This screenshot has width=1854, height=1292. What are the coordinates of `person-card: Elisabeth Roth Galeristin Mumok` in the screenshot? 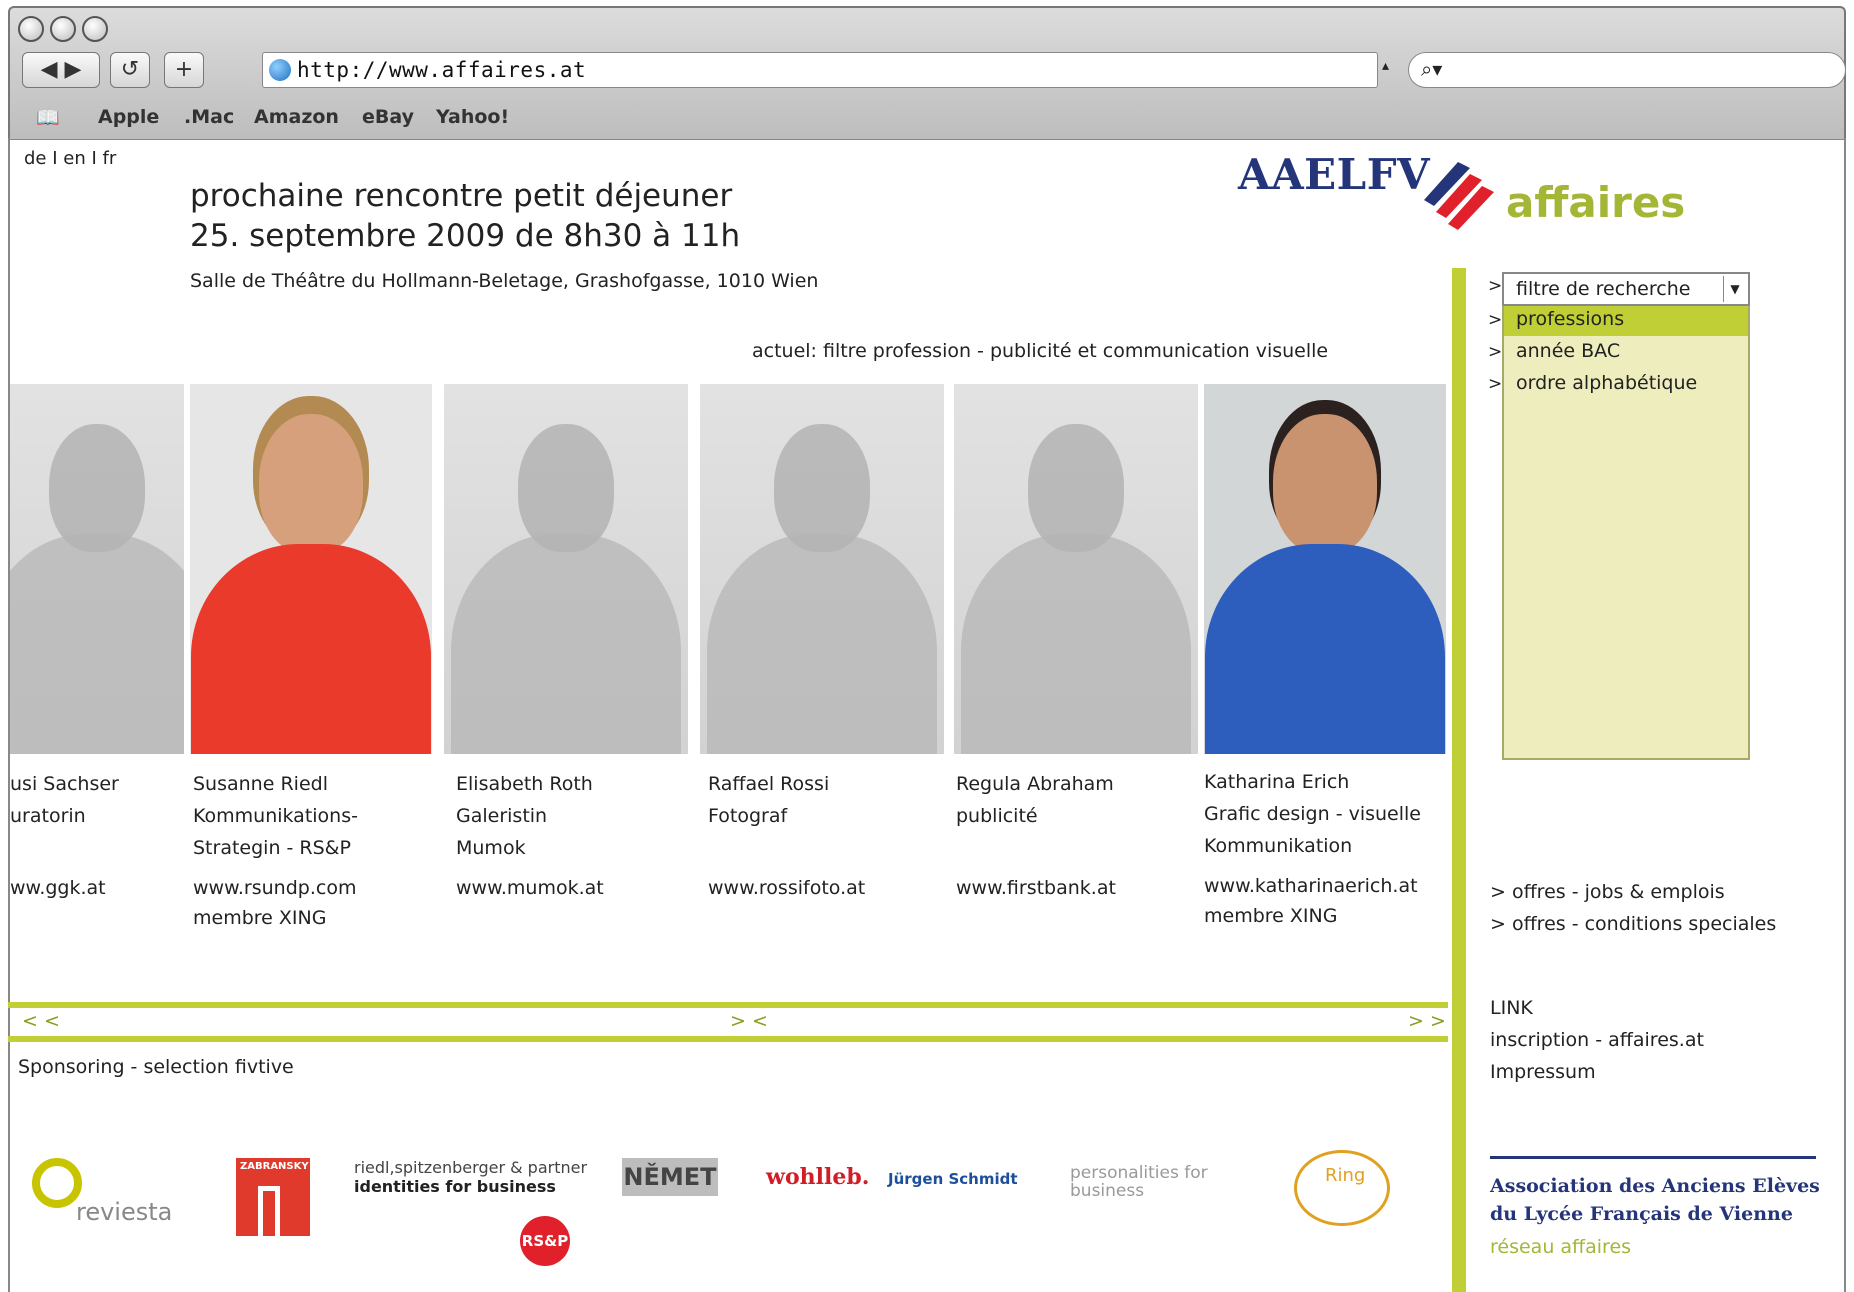 It's located at (524, 816).